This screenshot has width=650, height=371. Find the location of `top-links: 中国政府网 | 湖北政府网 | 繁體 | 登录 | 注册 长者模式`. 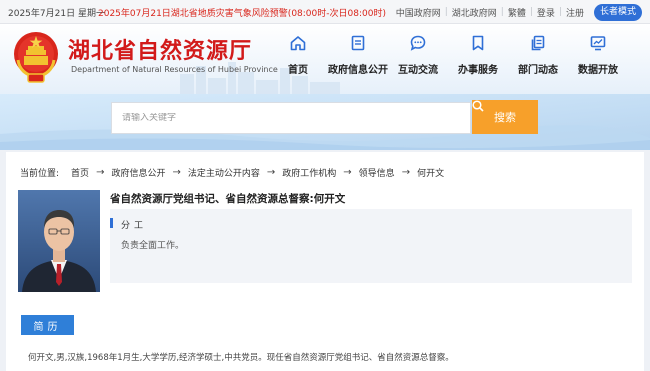

top-links: 中国政府网 | 湖北政府网 | 繁體 | 登录 | 注册 长者模式 is located at coordinates (519, 12).